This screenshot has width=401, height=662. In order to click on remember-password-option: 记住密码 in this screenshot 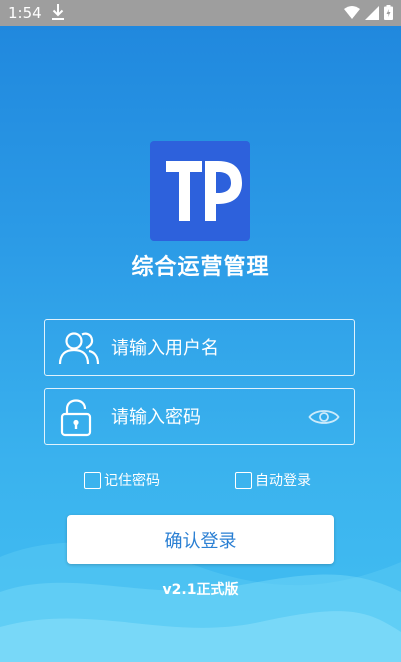, I will do `click(122, 480)`.